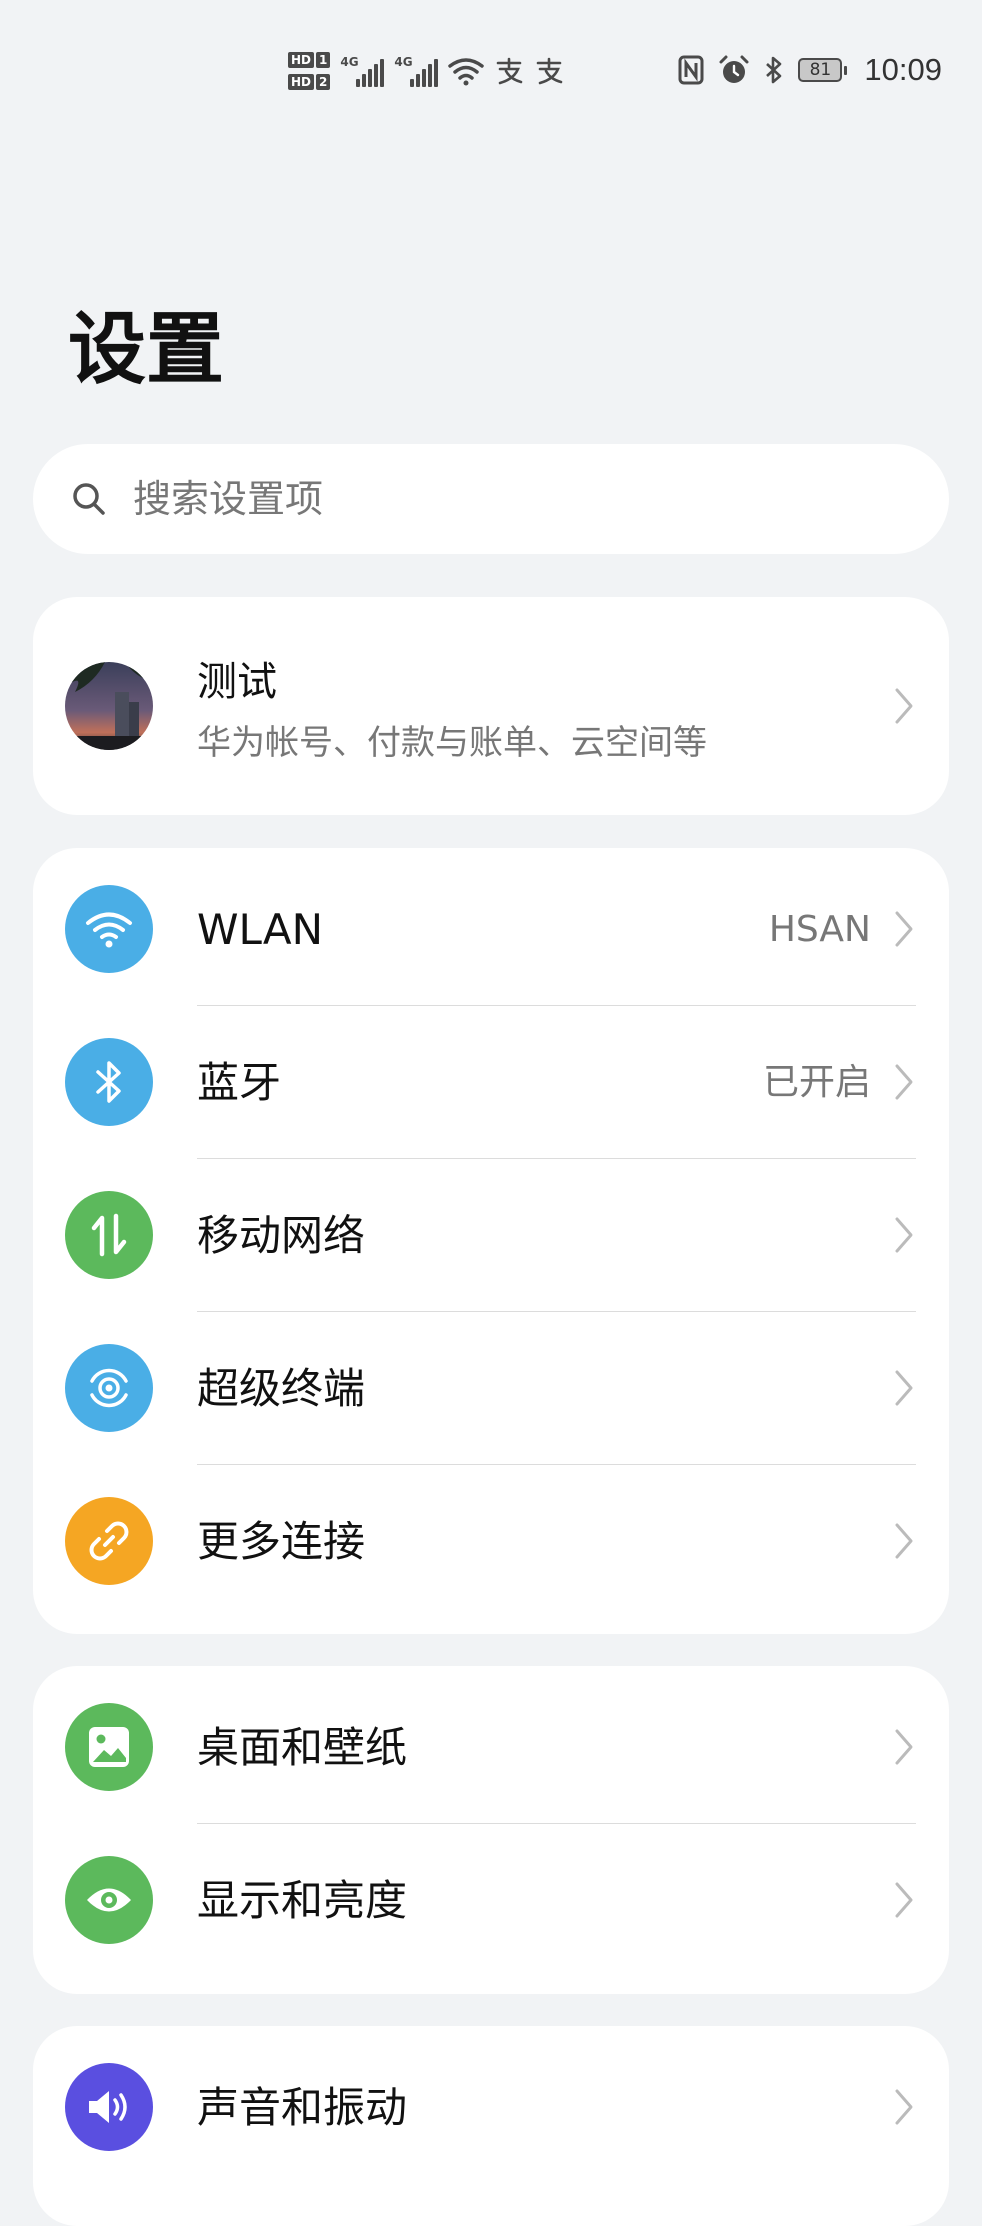 The height and width of the screenshot is (2226, 982). I want to click on nfc-icon, so click(691, 70).